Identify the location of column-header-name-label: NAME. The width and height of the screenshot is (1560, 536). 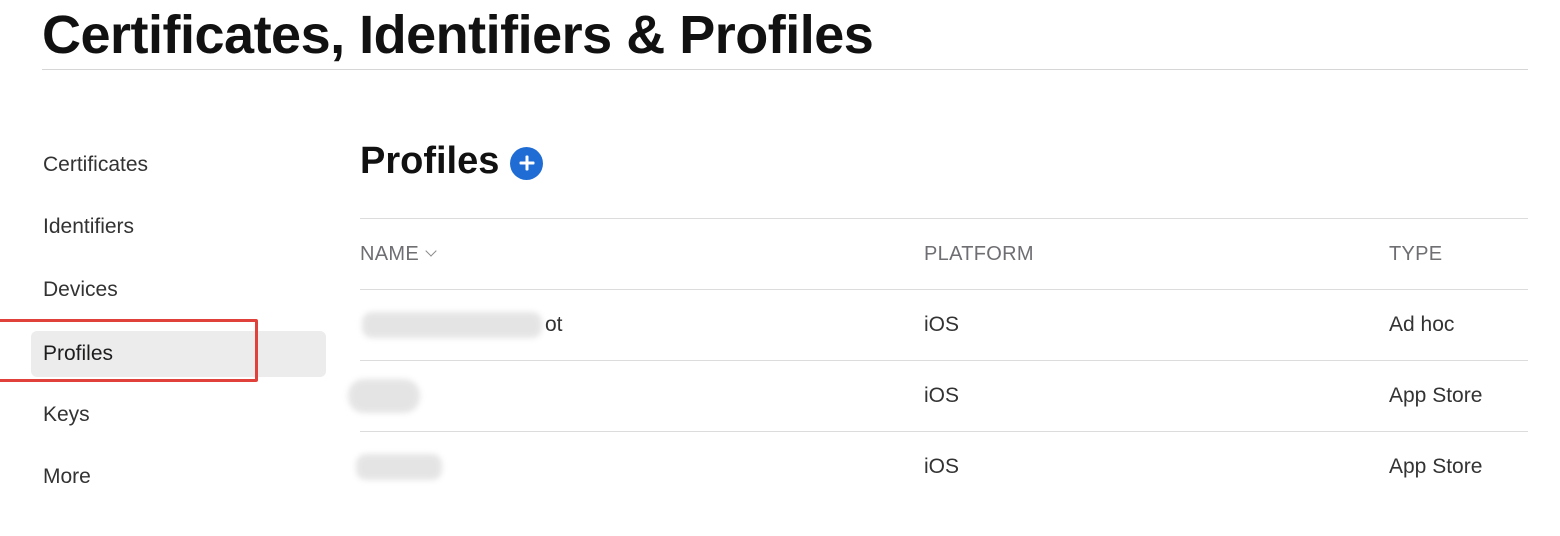
(389, 254).